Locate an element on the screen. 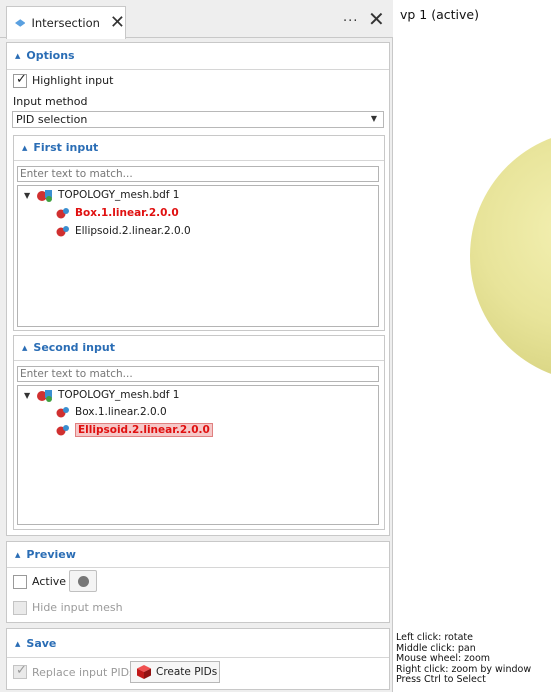 The width and height of the screenshot is (551, 692). tab-intersection: Intersection ✕ is located at coordinates (66, 22).